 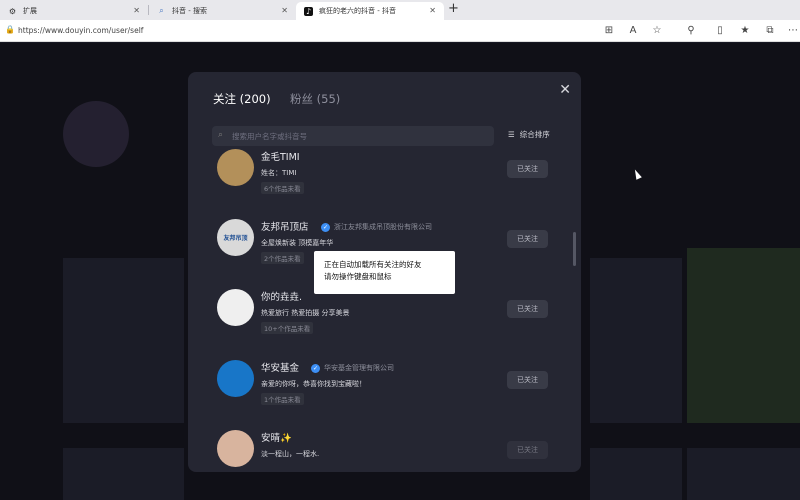 I want to click on user-name: 友邦吊顶店, so click(x=285, y=226).